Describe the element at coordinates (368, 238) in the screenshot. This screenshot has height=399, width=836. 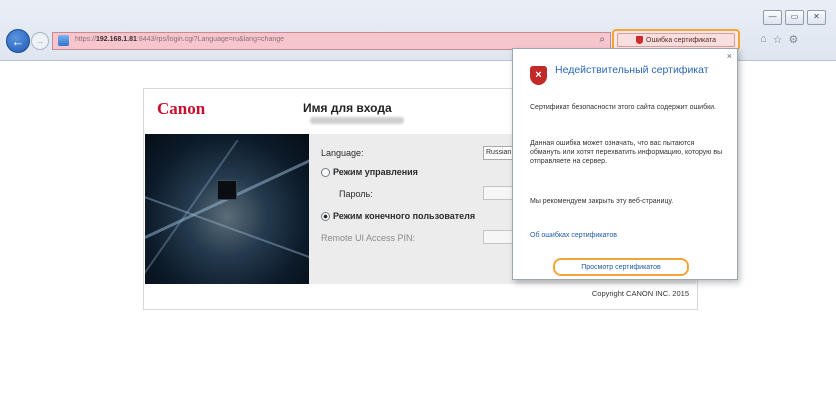
I see `pin-label: Remote UI Access PIN:` at that location.